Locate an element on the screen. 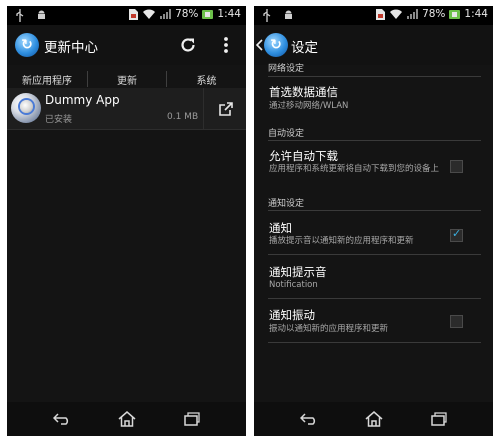 Image resolution: width=499 pixels, height=441 pixels. action-bar: ↻ 设定 is located at coordinates (373, 45).